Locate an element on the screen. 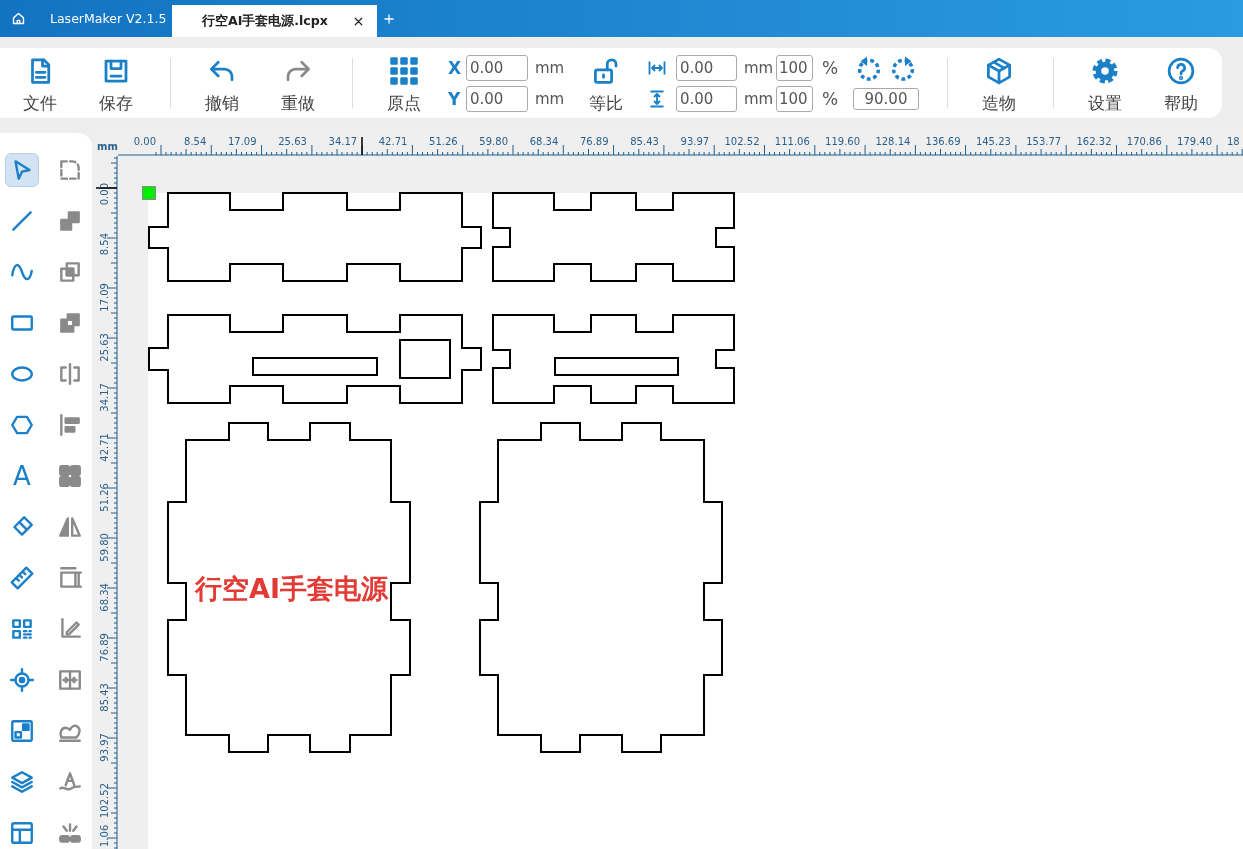 The height and width of the screenshot is (849, 1243). ruler-label: 119.60 is located at coordinates (843, 141).